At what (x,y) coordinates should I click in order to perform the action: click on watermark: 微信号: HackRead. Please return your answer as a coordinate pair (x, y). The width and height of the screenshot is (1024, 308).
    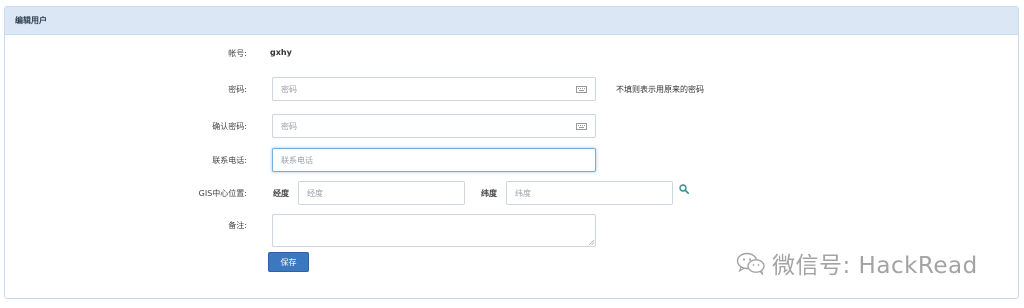
    Looking at the image, I should click on (857, 263).